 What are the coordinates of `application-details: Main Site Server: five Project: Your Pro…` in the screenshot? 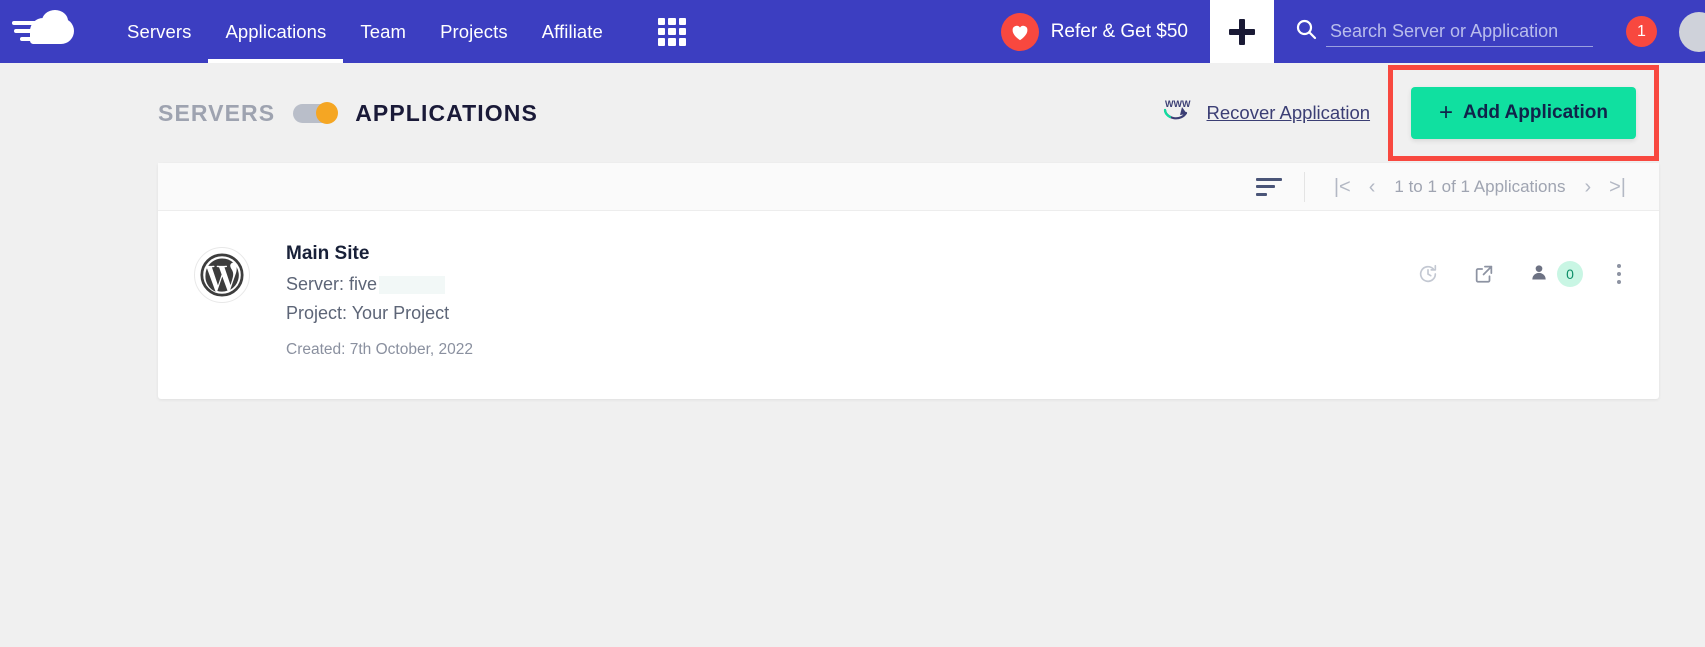 It's located at (379, 301).